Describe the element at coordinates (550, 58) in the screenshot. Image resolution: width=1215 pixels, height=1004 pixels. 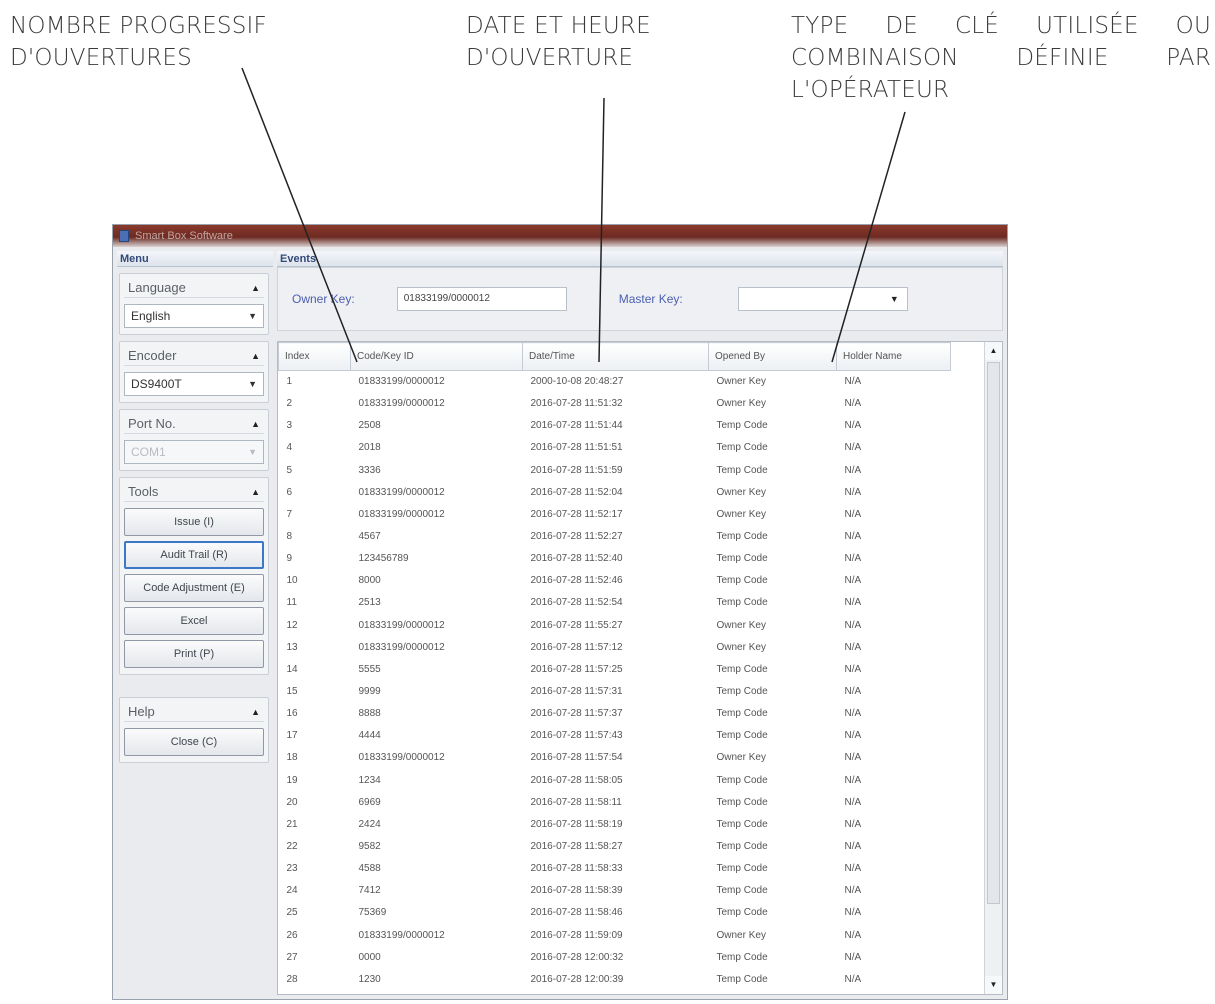
I see `callout-line: D'OUVERTURE` at that location.